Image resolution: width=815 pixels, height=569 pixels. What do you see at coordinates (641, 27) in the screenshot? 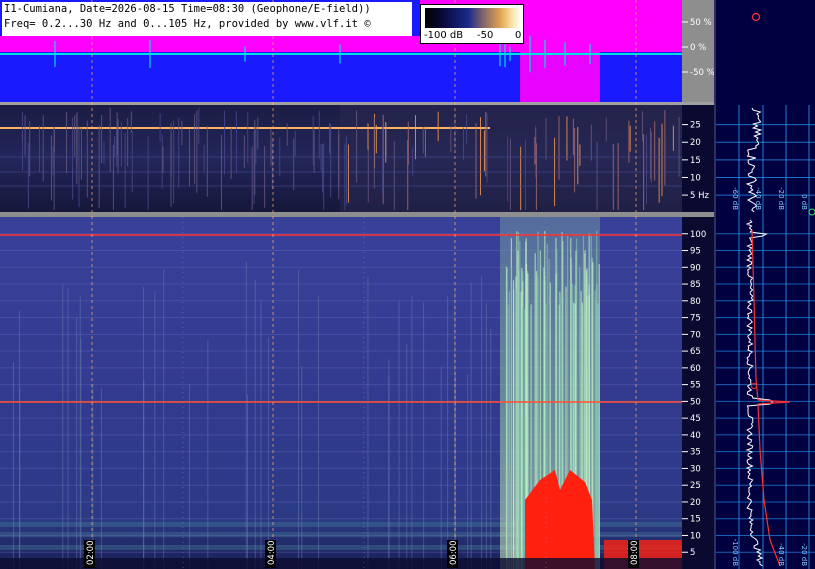
I see `signal-trace-right` at bounding box center [641, 27].